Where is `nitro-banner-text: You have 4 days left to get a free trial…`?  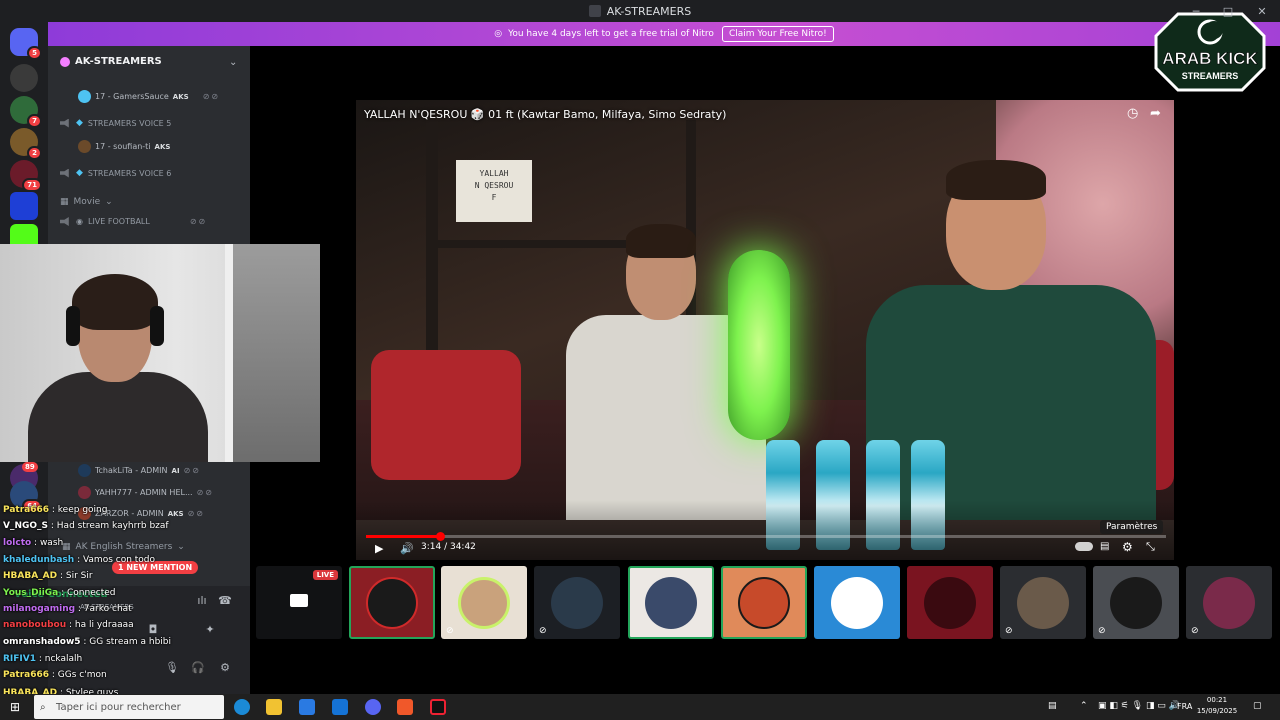
nitro-banner-text: You have 4 days left to get a free trial… is located at coordinates (611, 34).